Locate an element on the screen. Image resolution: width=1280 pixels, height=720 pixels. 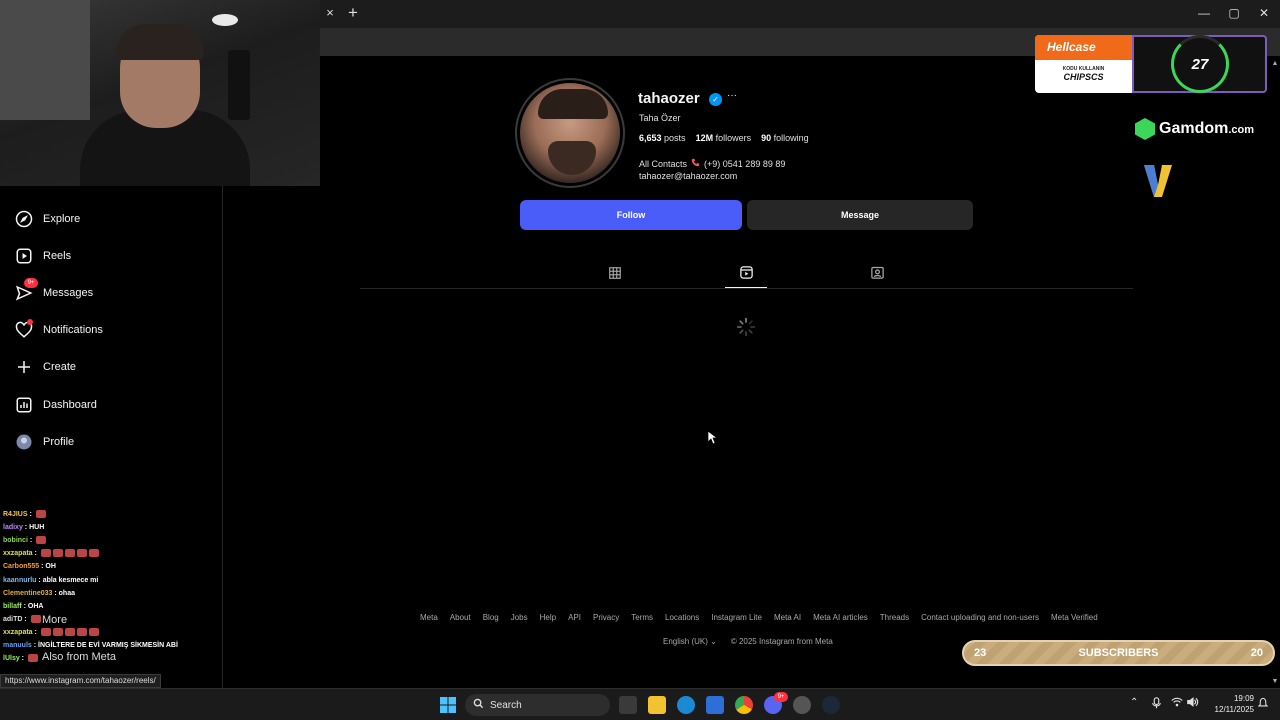
chat-username: R4JIUS is located at coordinates (15, 514).